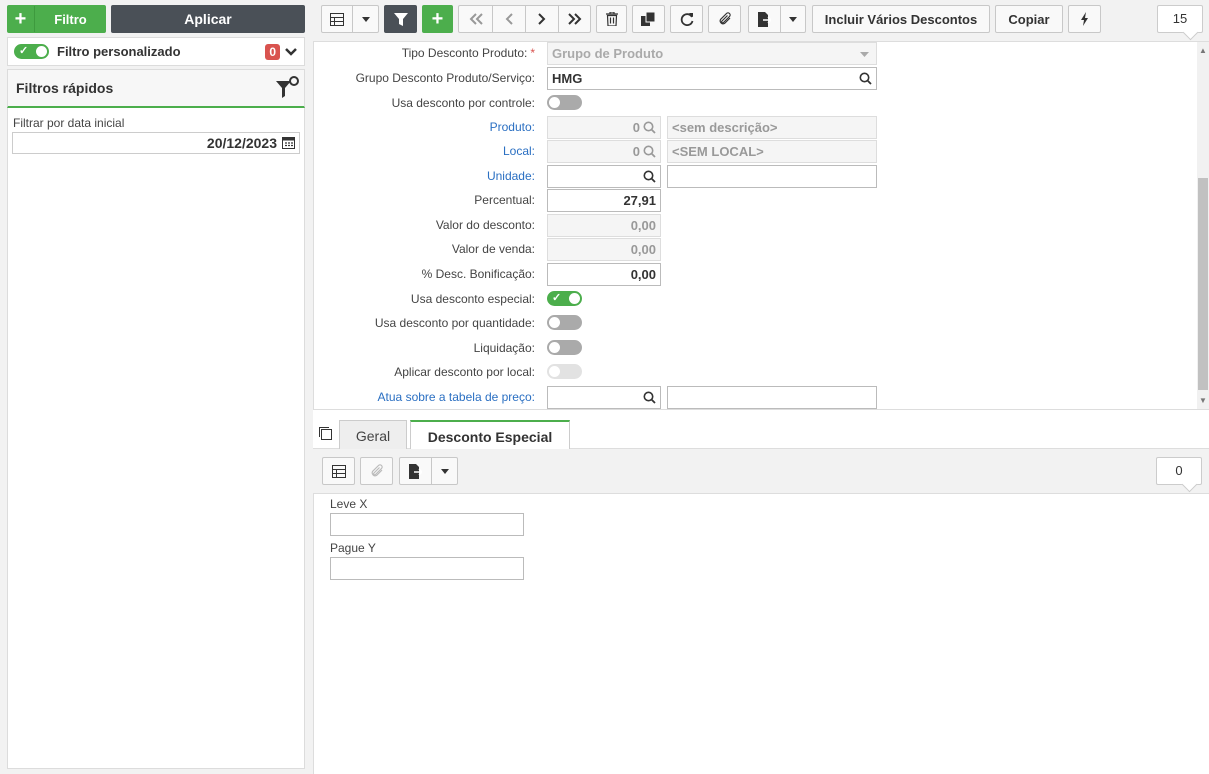  I want to click on duplicate-button, so click(648, 19).